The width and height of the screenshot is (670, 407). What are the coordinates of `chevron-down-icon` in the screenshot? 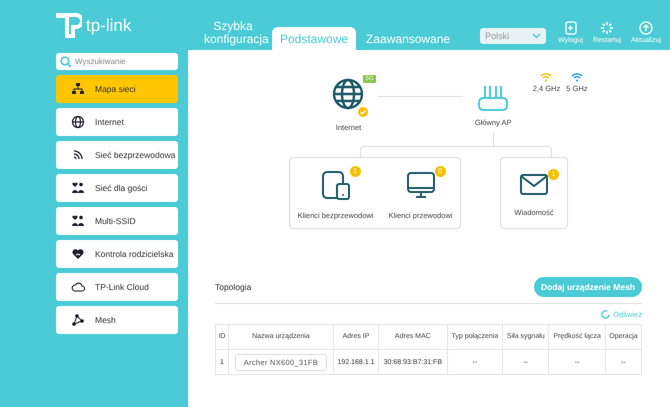 It's located at (537, 36).